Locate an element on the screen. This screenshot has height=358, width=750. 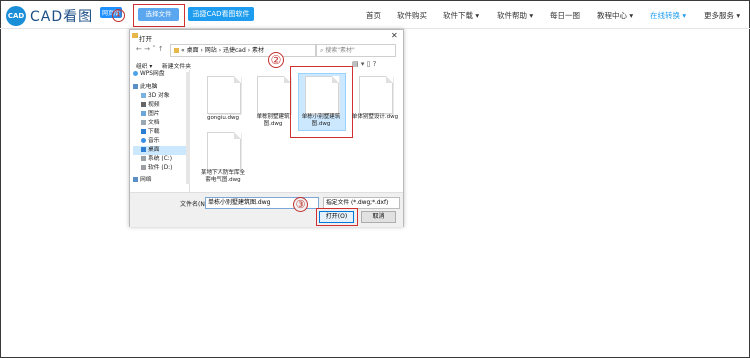
file-name: 单体别墅设计.dwg is located at coordinates (375, 117).